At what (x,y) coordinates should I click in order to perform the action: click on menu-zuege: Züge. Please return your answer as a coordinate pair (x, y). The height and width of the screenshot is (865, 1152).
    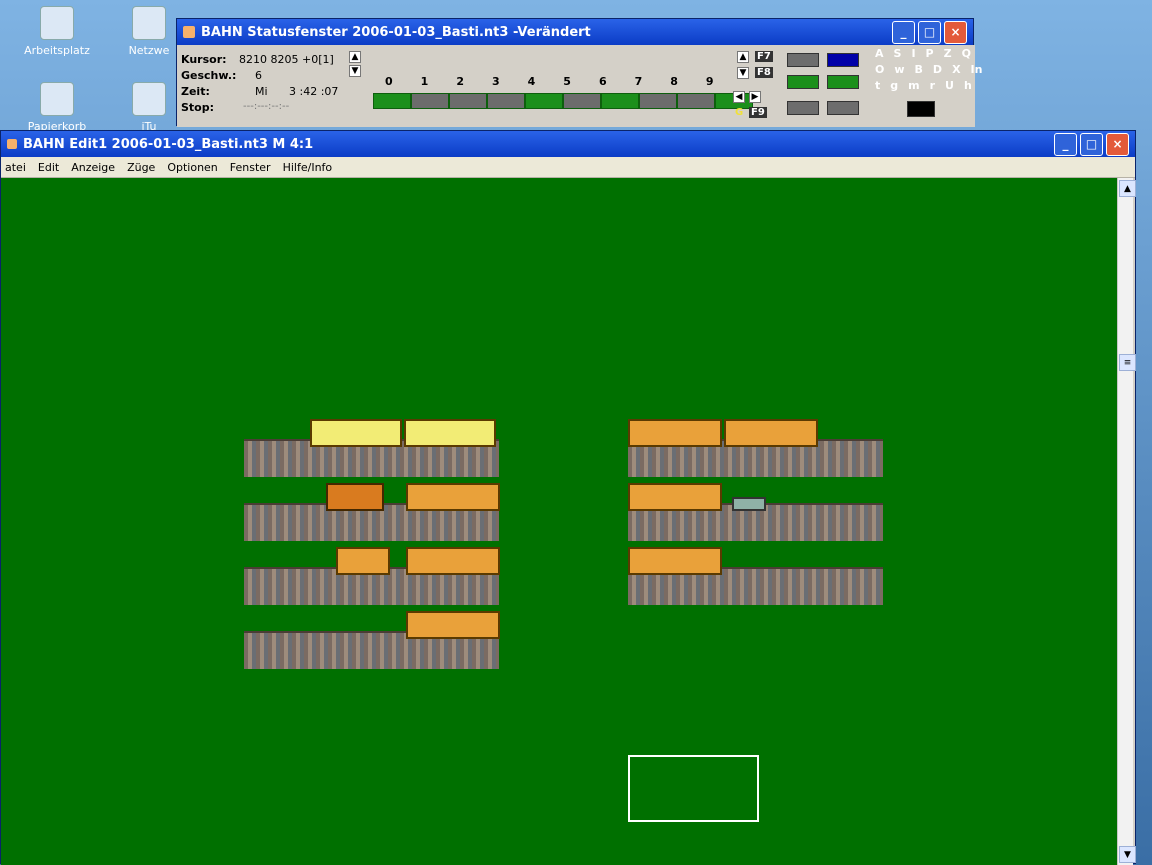
    Looking at the image, I should click on (141, 167).